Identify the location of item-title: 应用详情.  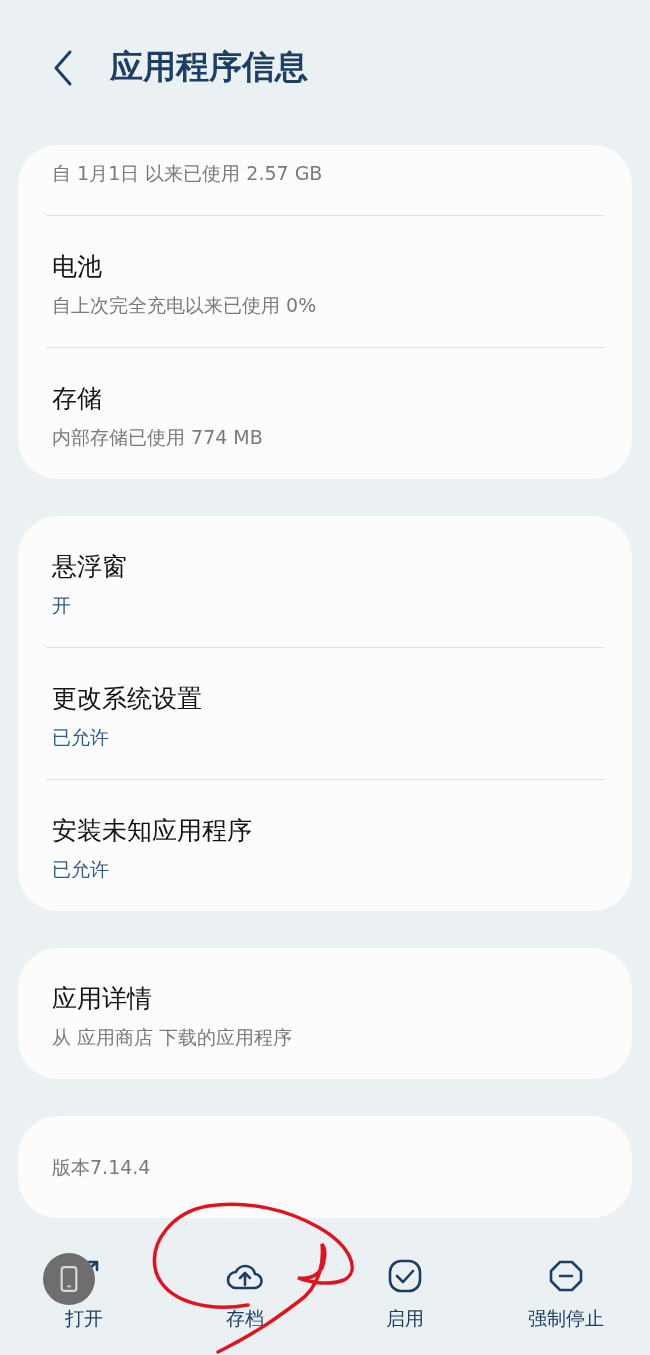
(102, 999).